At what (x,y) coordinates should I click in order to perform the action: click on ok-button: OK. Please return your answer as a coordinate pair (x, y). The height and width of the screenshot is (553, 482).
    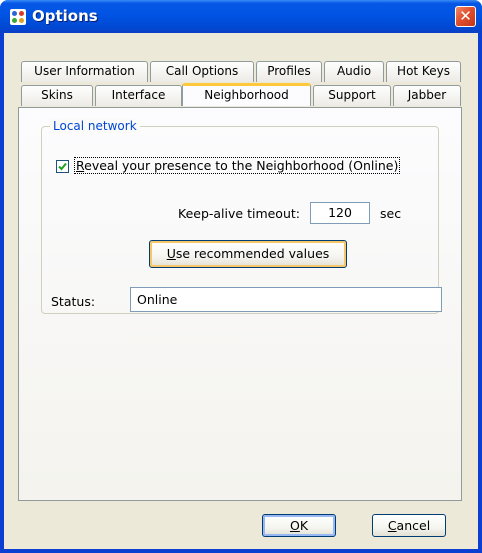
    Looking at the image, I should click on (299, 525).